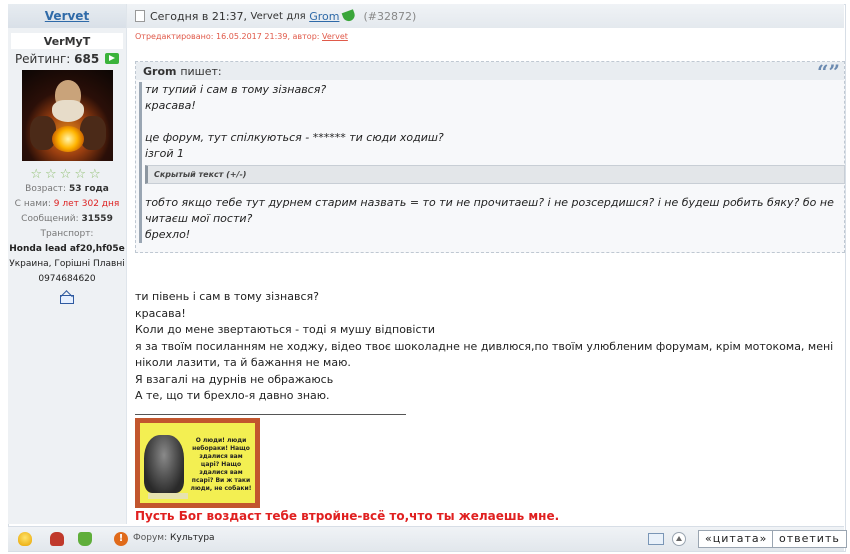 The width and height of the screenshot is (850, 554). Describe the element at coordinates (227, 296) in the screenshot. I see `body-line: ти півень і сам в тому зізнався?` at that location.